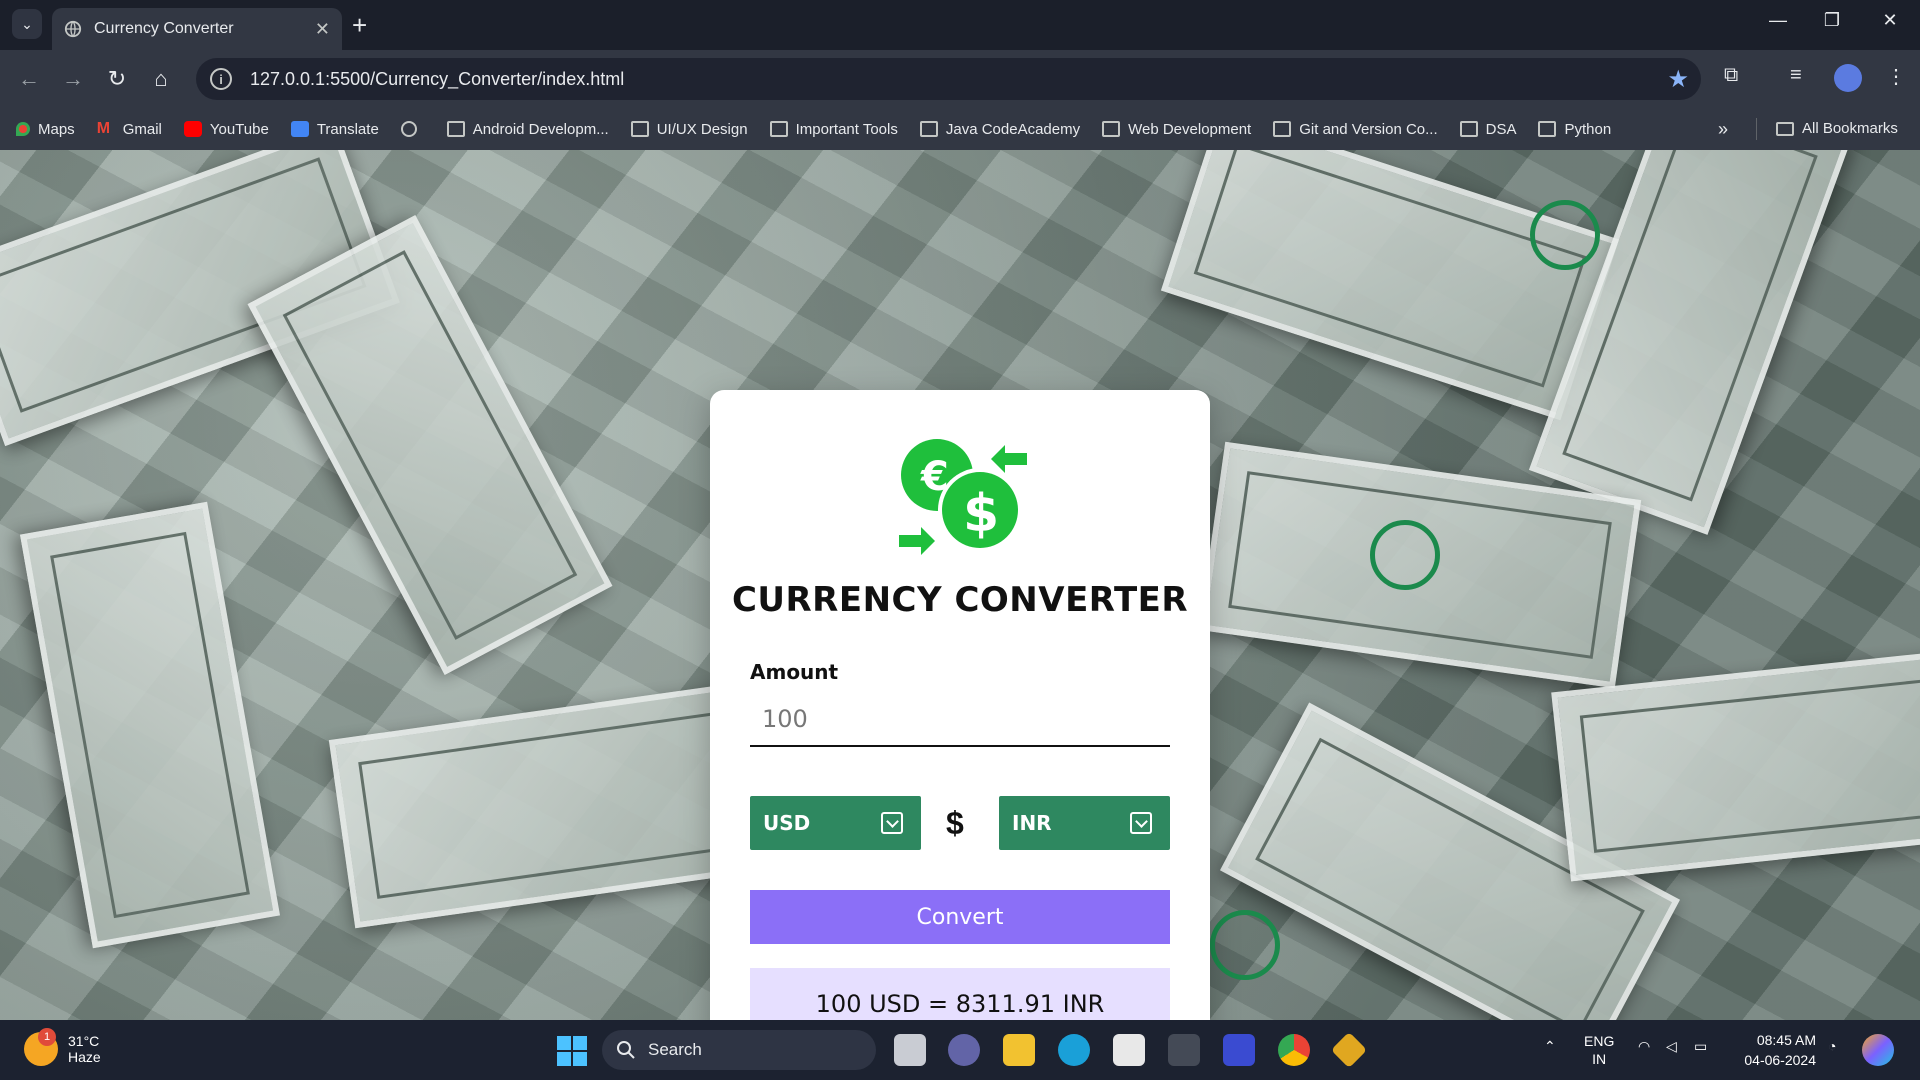  What do you see at coordinates (84, 1041) in the screenshot?
I see `weather-temp: 31°C` at bounding box center [84, 1041].